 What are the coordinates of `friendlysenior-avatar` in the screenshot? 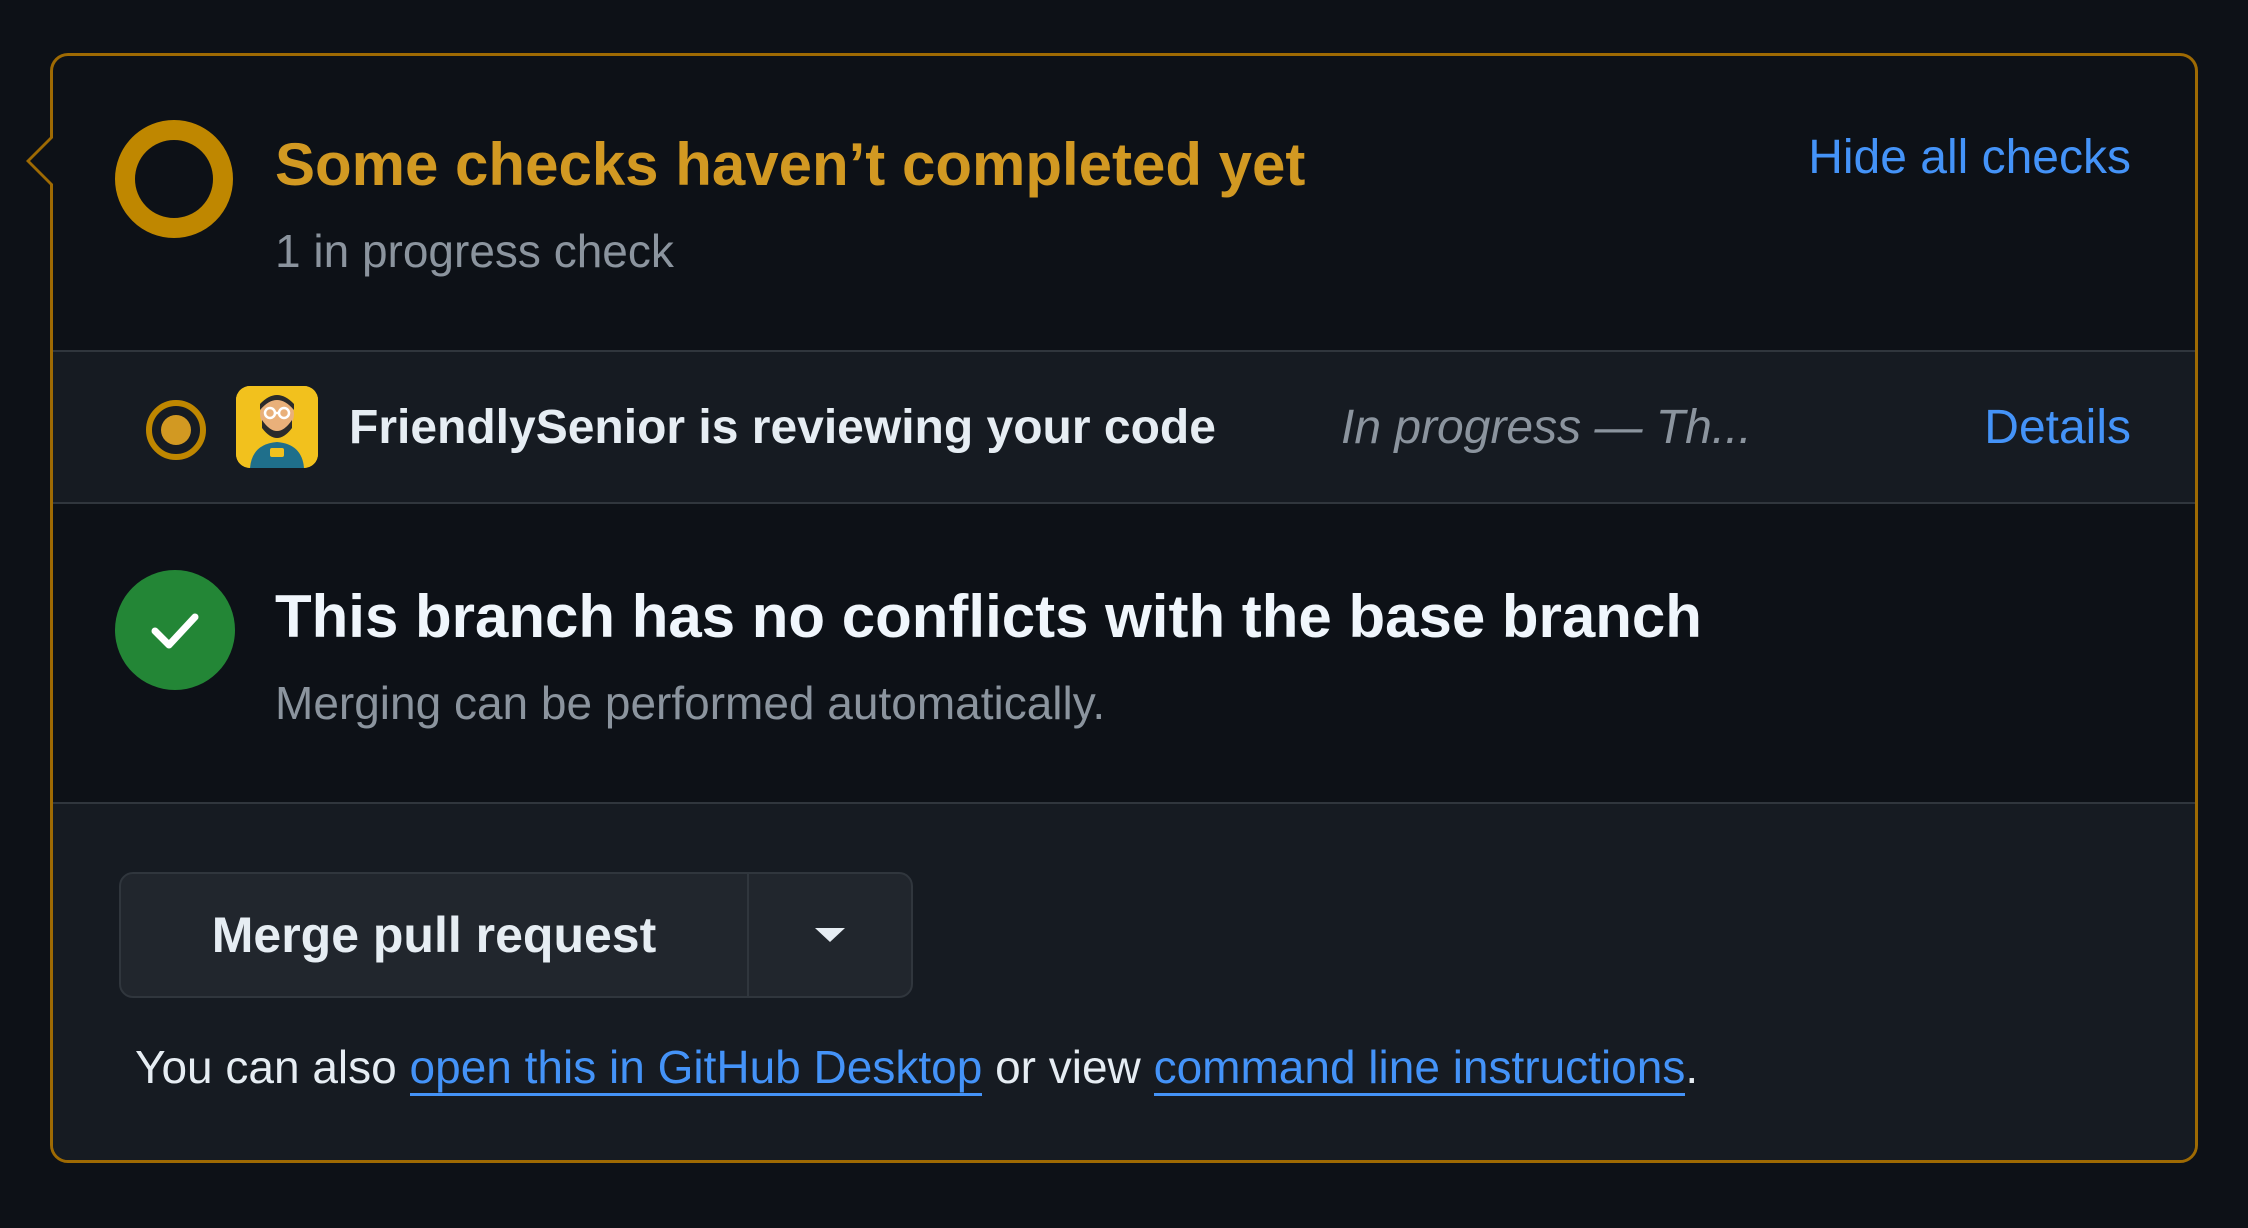 It's located at (277, 427).